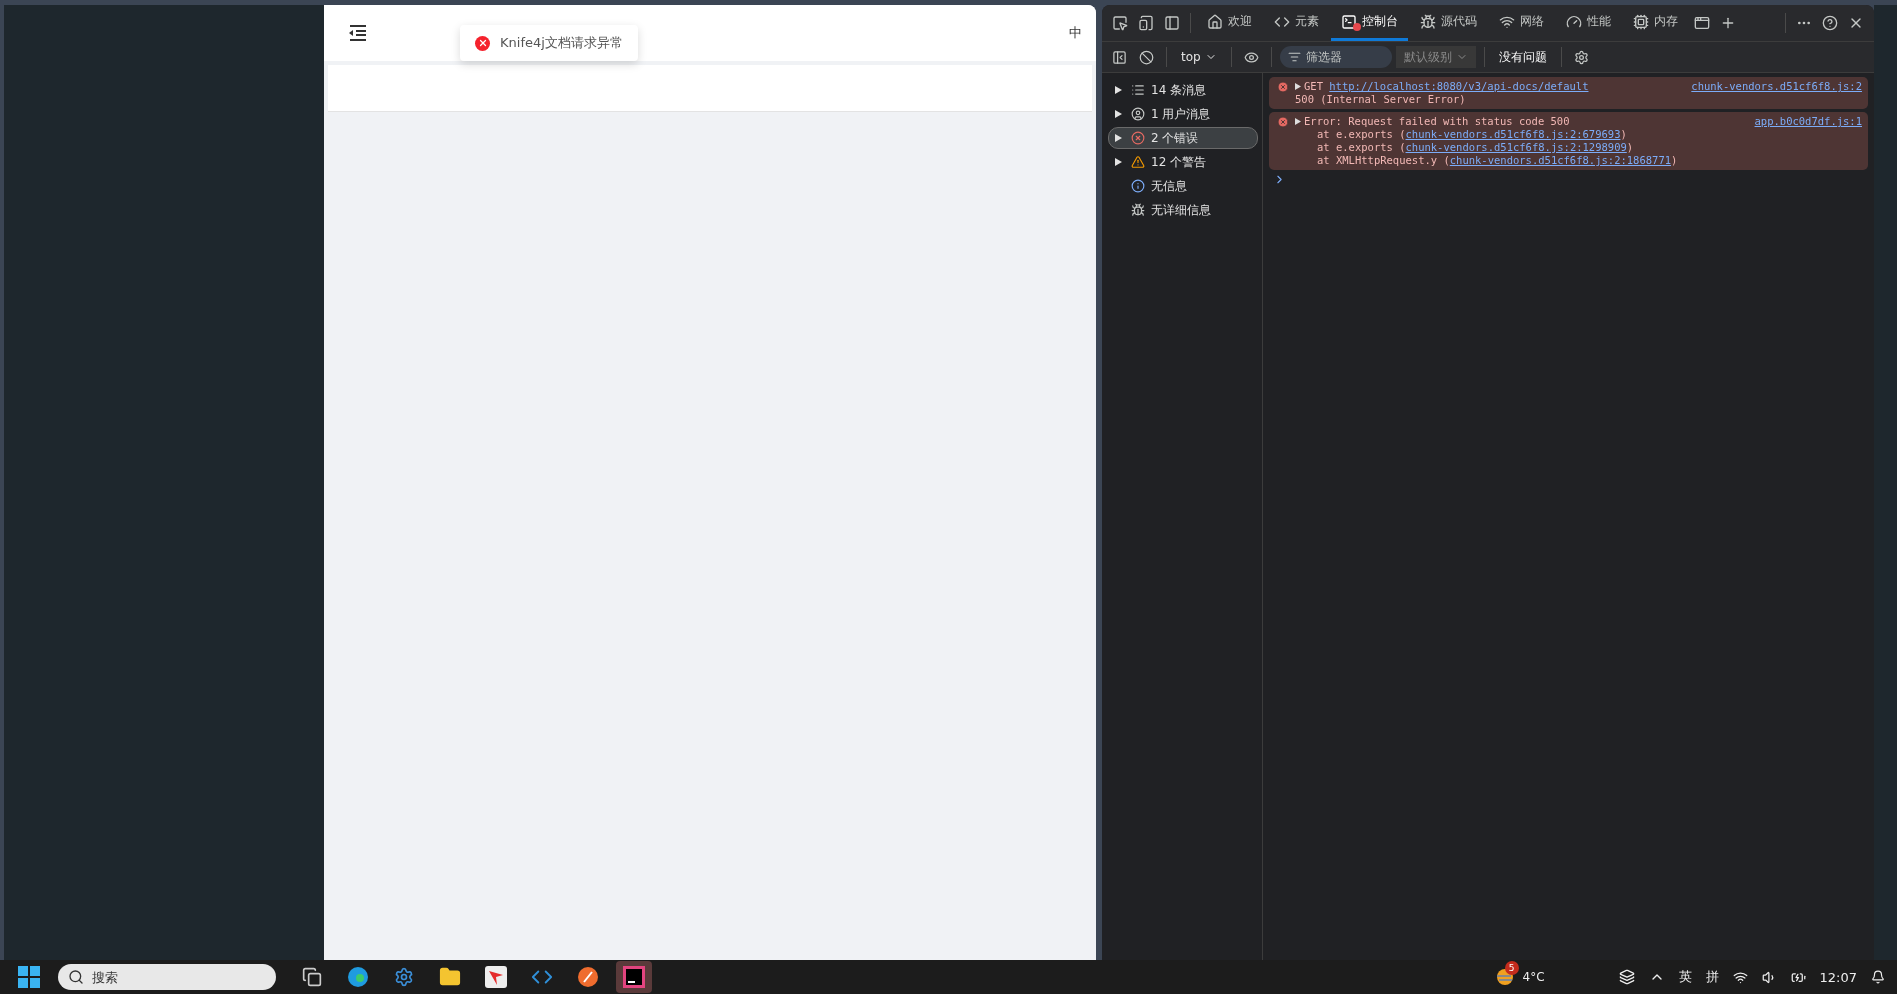 The height and width of the screenshot is (994, 1897). I want to click on filter-icon, so click(1294, 57).